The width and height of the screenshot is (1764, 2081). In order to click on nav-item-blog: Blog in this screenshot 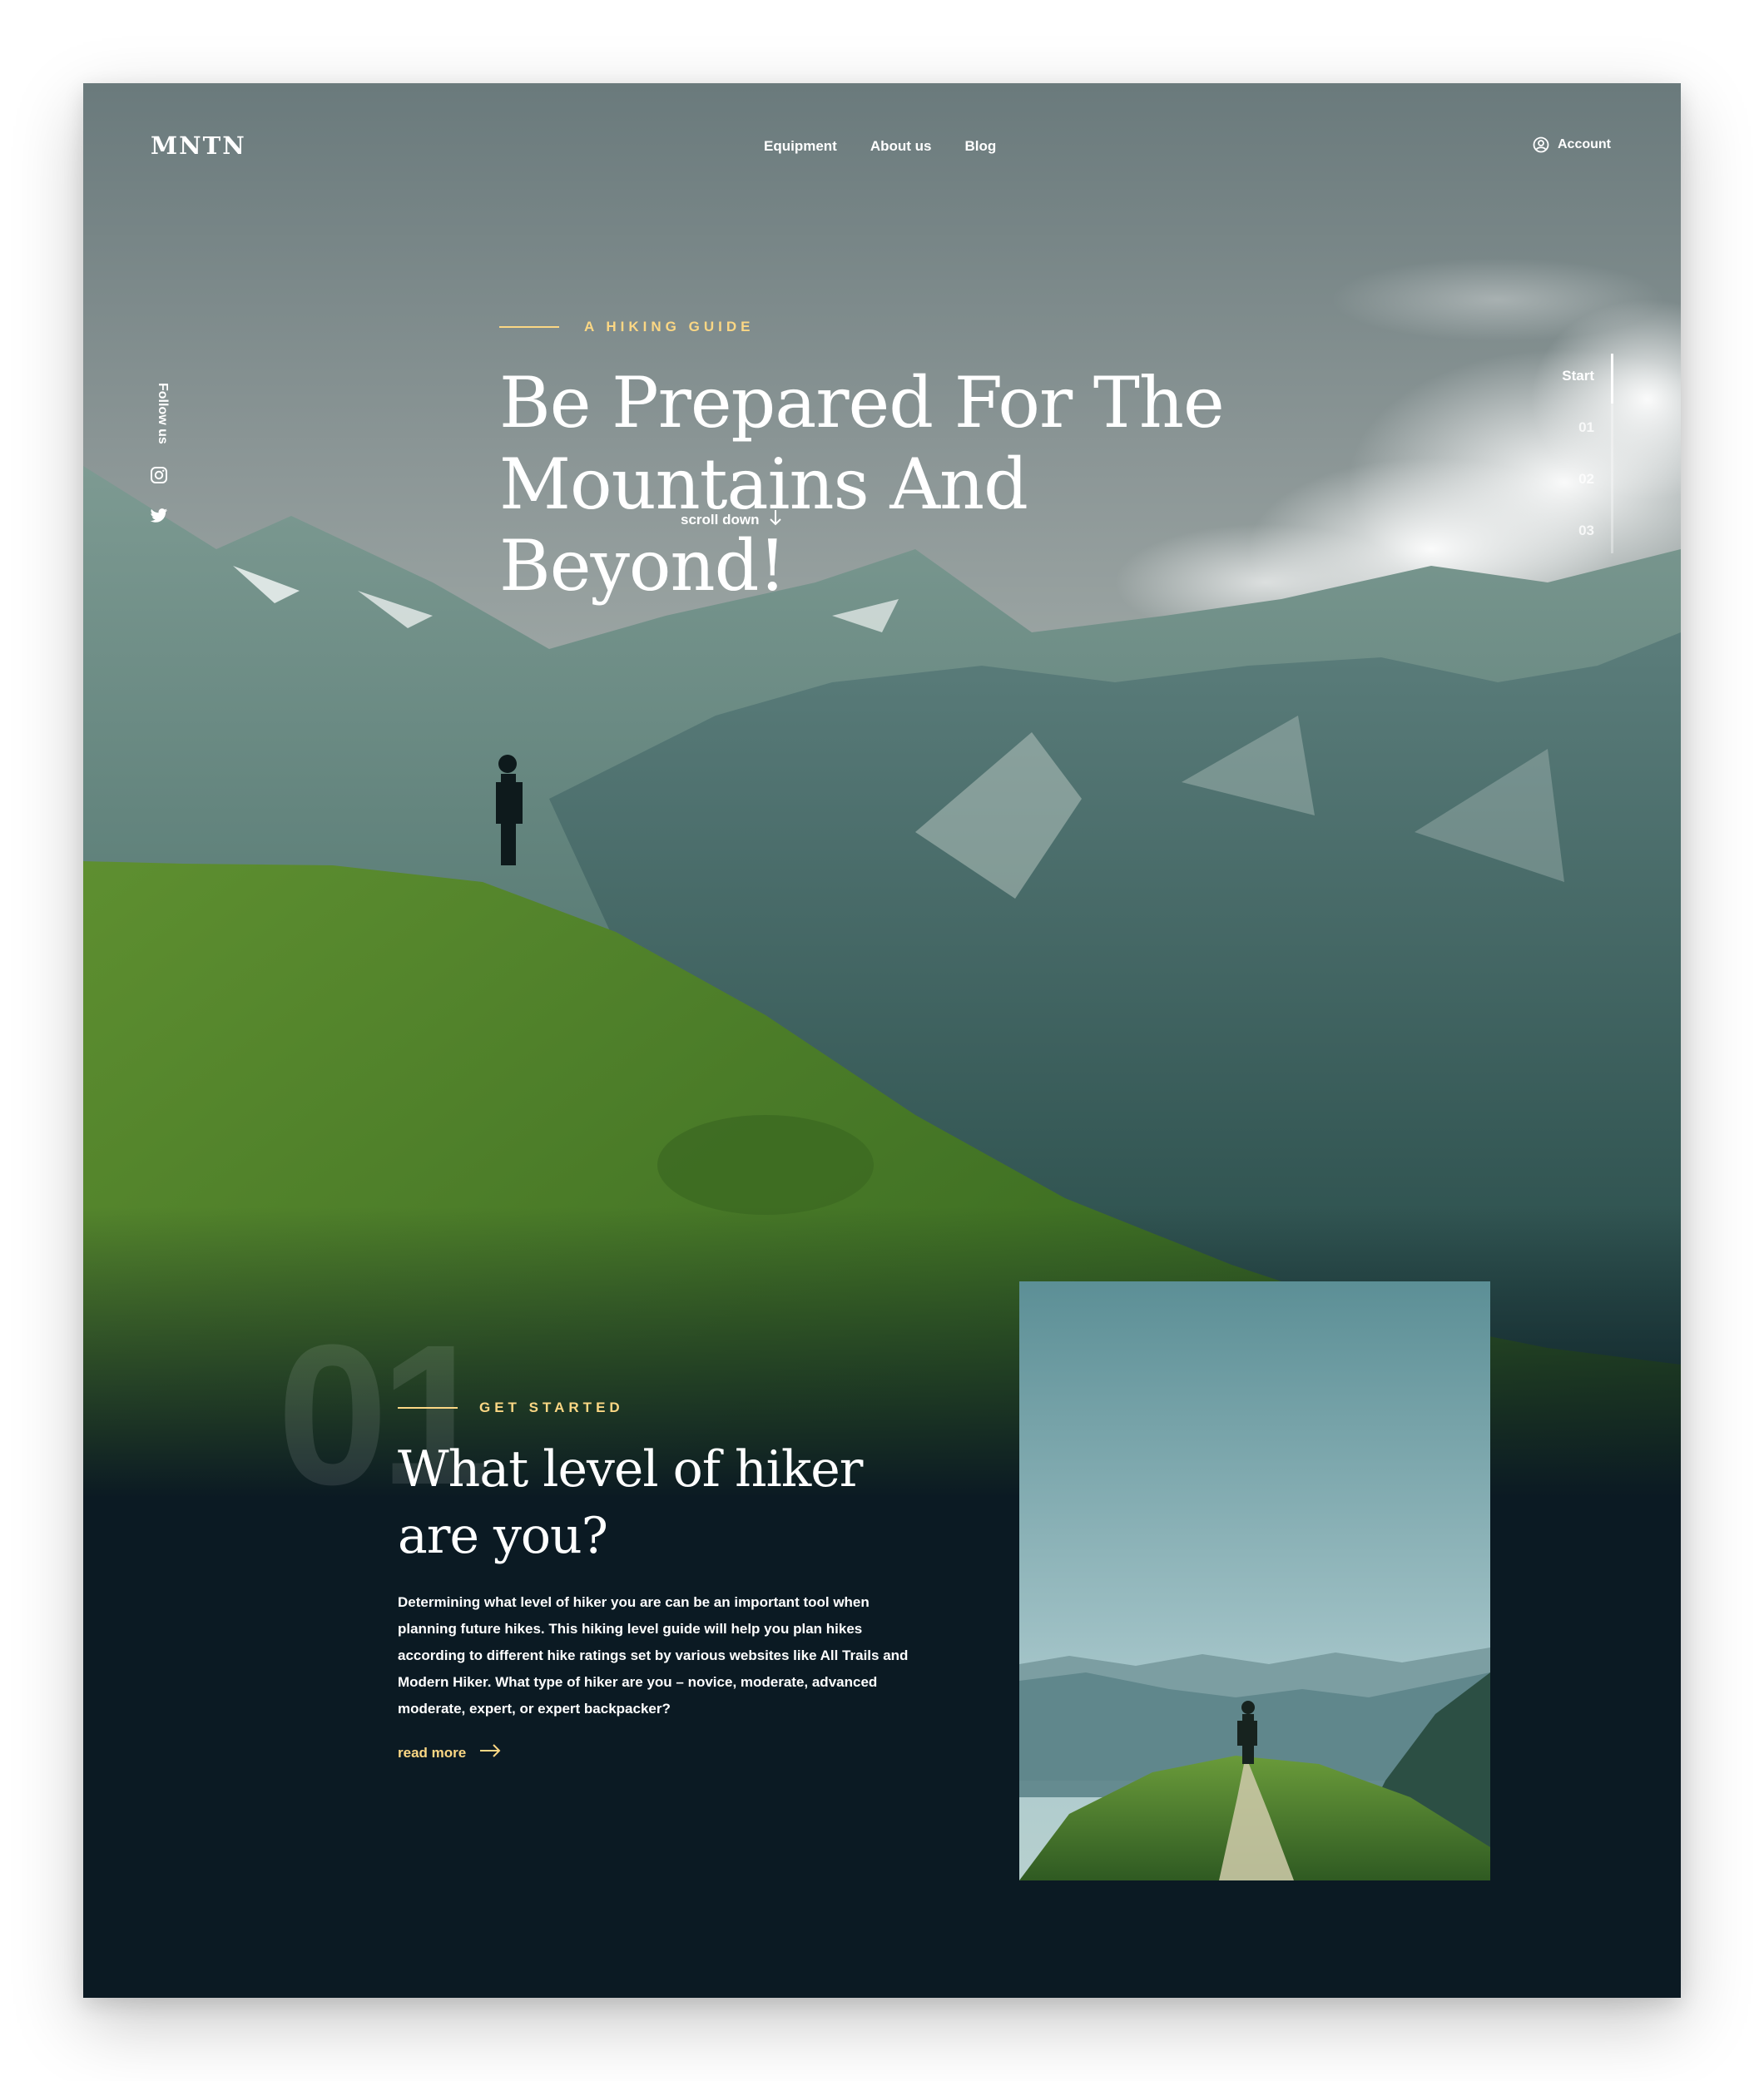, I will do `click(981, 147)`.